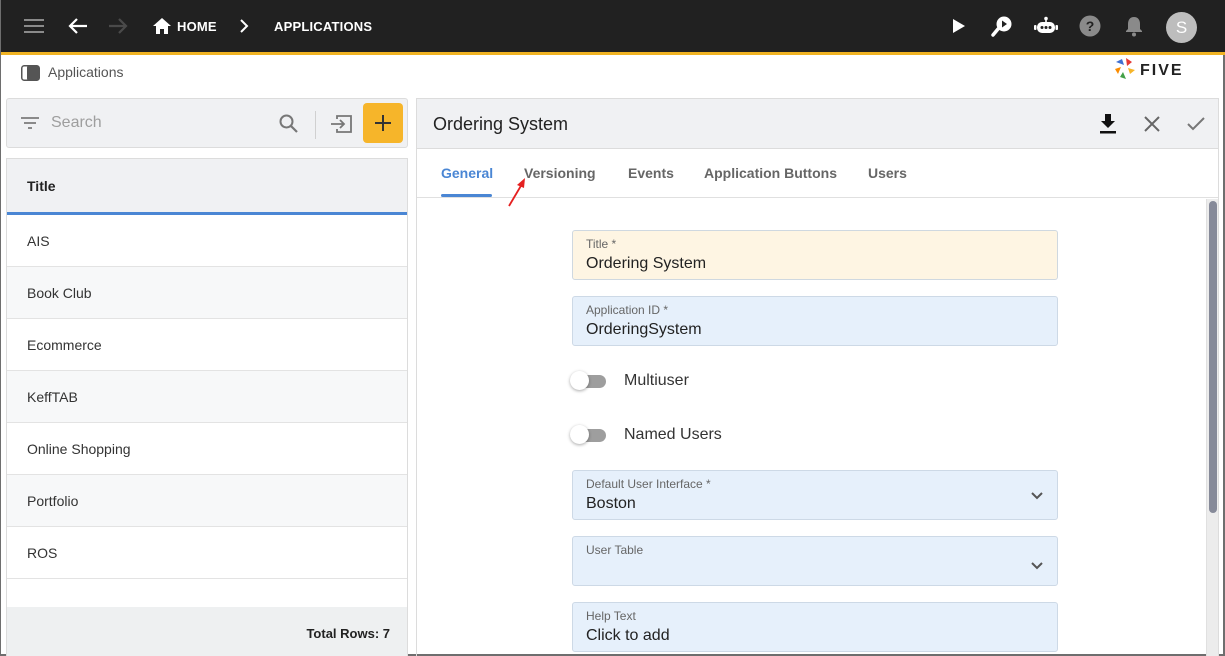  What do you see at coordinates (815, 321) in the screenshot?
I see `application-id-field: Application ID * OrderingSystem` at bounding box center [815, 321].